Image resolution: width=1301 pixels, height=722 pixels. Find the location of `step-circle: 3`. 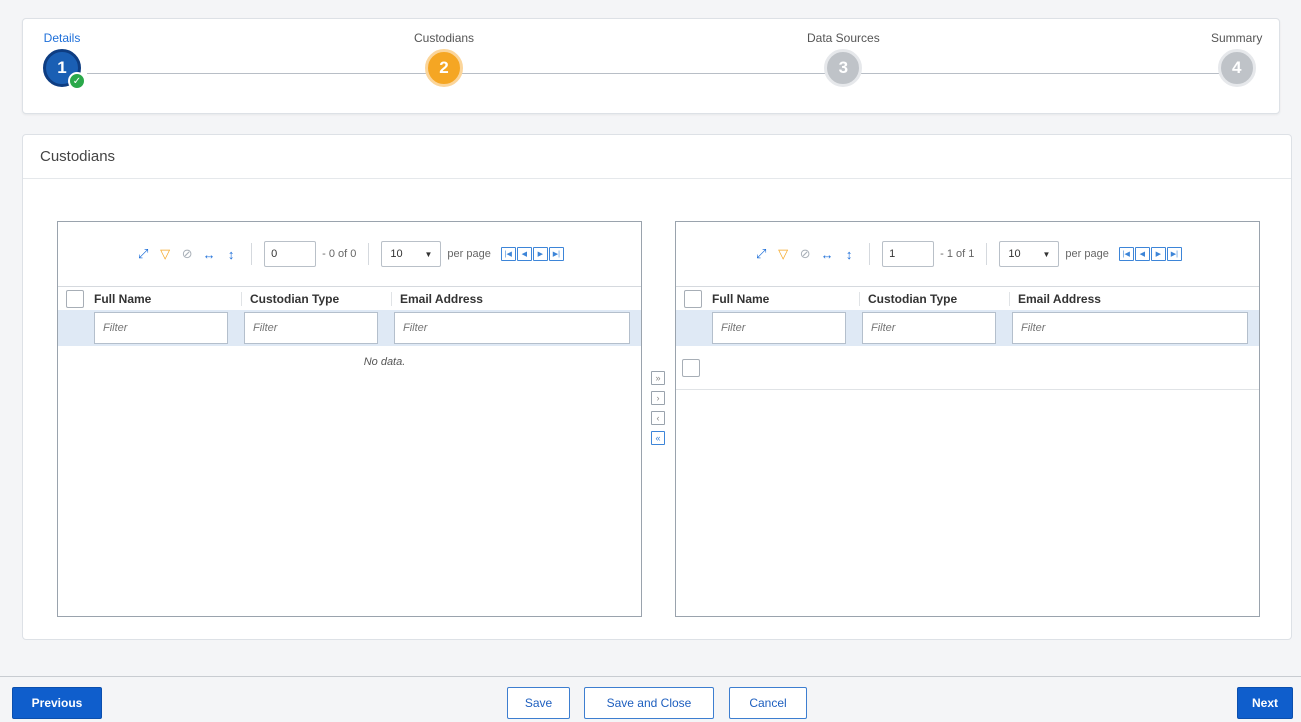

step-circle: 3 is located at coordinates (843, 68).